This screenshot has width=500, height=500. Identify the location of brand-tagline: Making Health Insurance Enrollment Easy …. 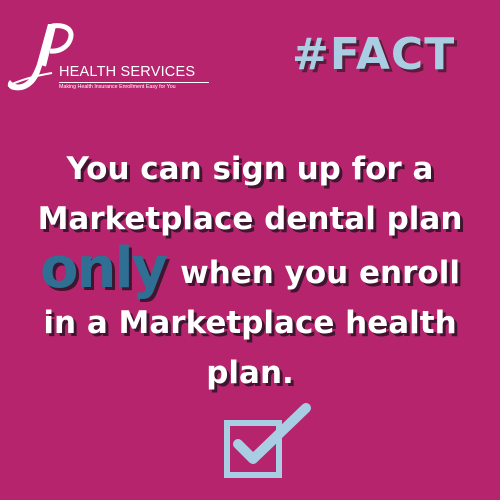
(117, 87).